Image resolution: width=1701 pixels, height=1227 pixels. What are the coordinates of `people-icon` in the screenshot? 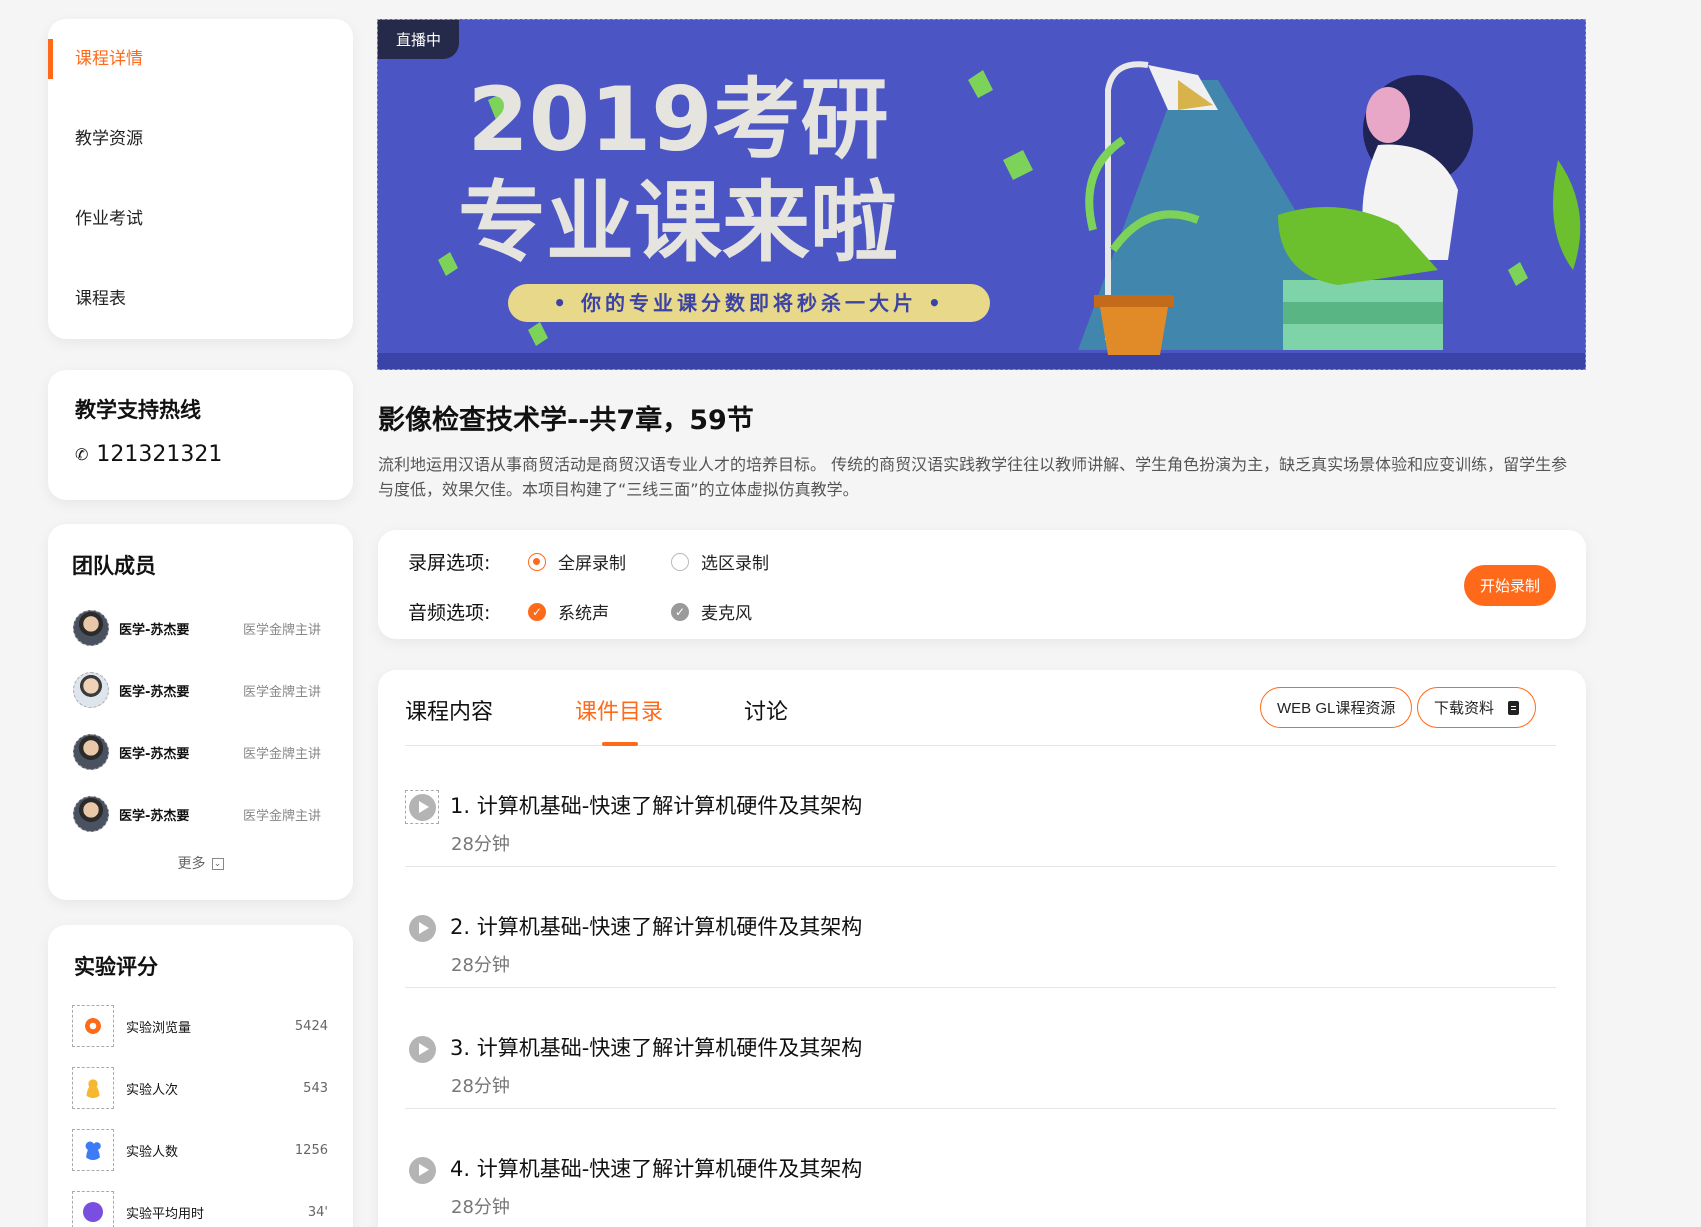 It's located at (93, 1150).